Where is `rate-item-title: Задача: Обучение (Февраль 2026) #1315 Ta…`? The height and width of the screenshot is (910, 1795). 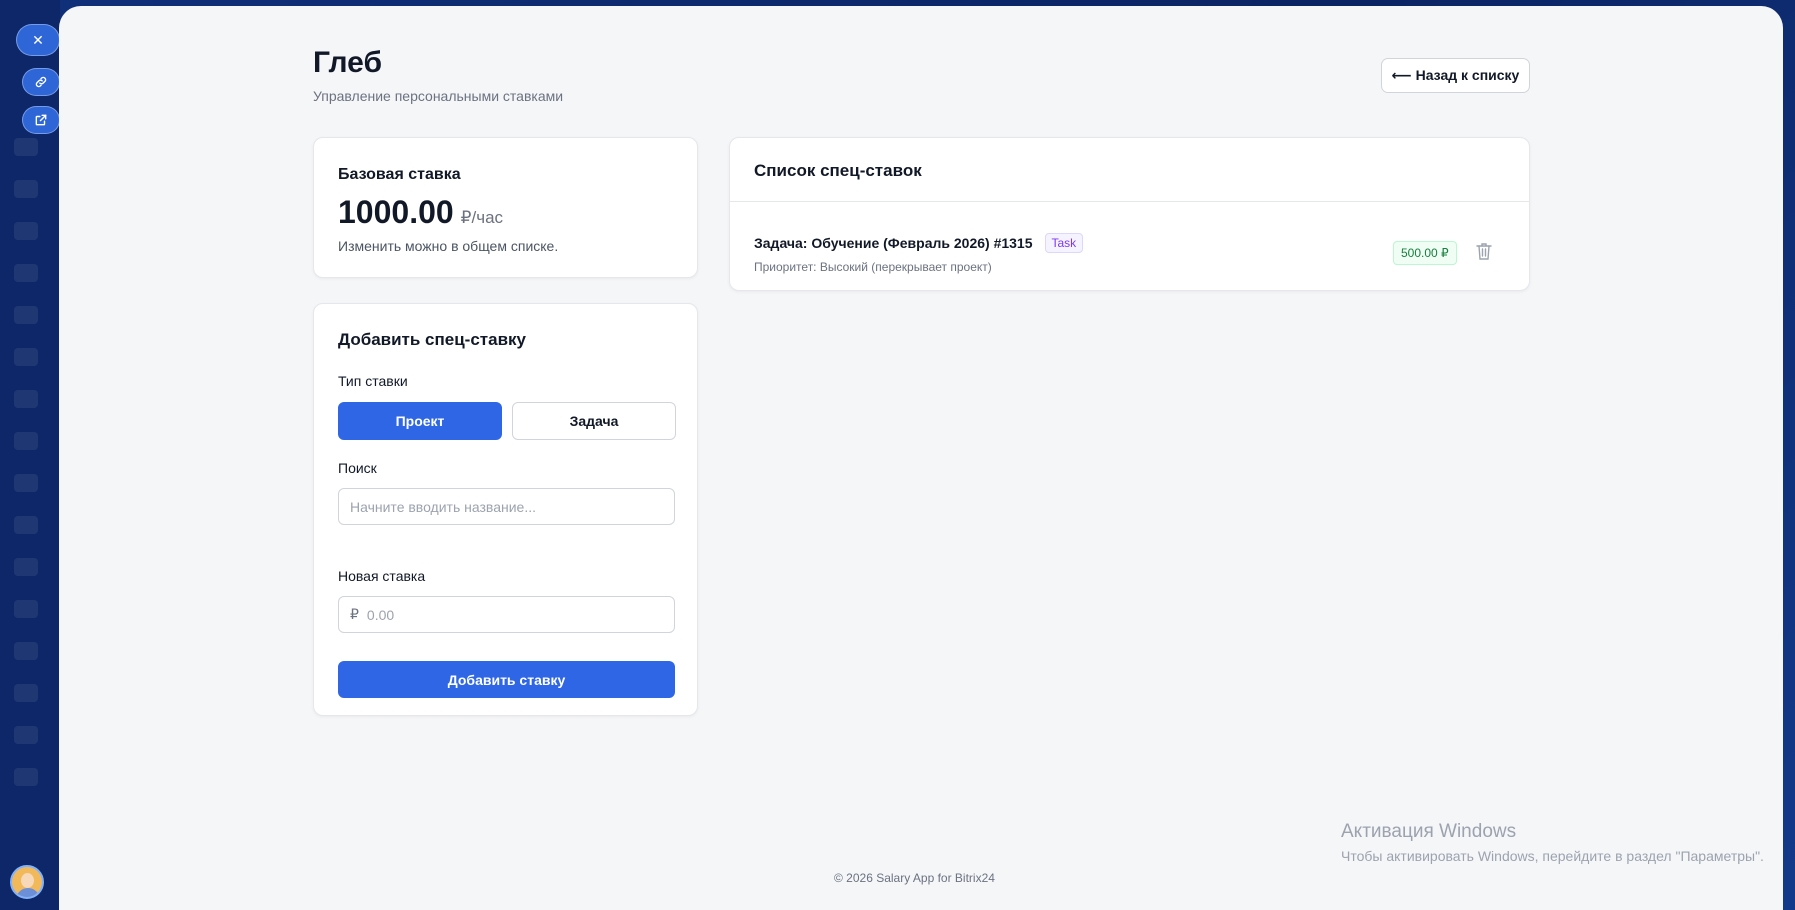 rate-item-title: Задача: Обучение (Февраль 2026) #1315 Ta… is located at coordinates (919, 243).